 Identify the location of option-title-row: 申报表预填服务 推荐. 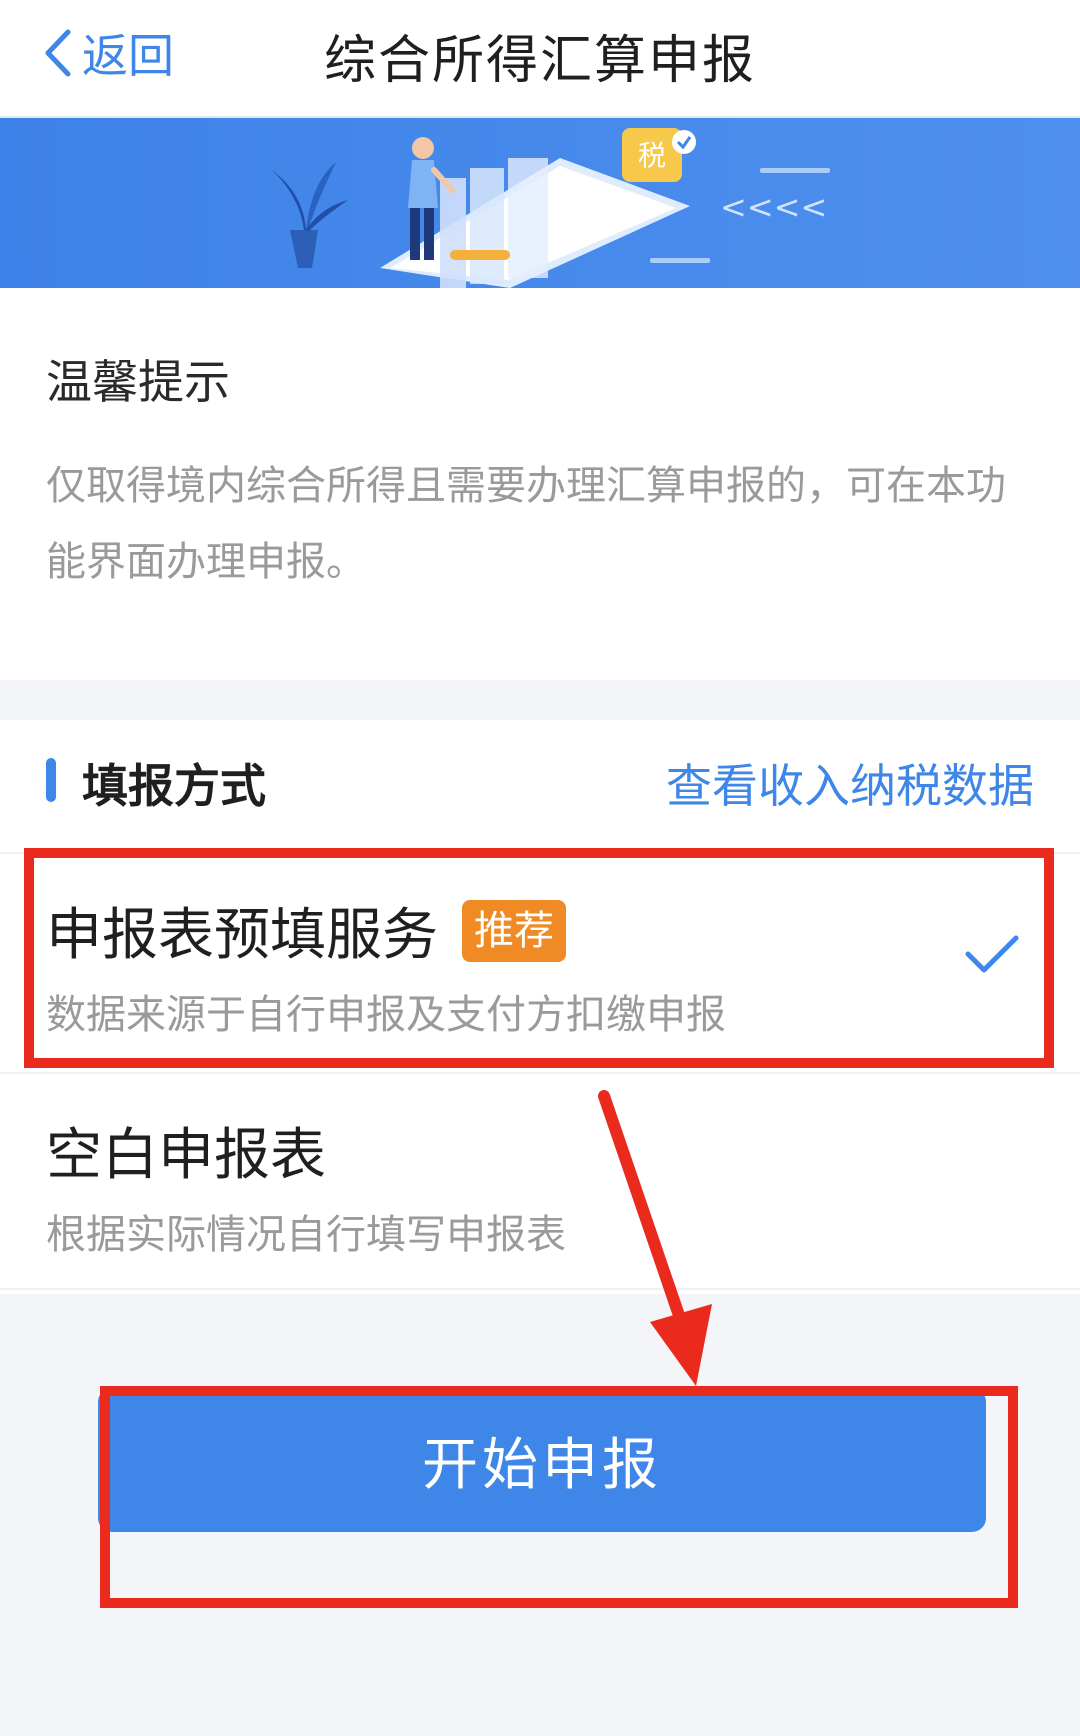
(306, 930).